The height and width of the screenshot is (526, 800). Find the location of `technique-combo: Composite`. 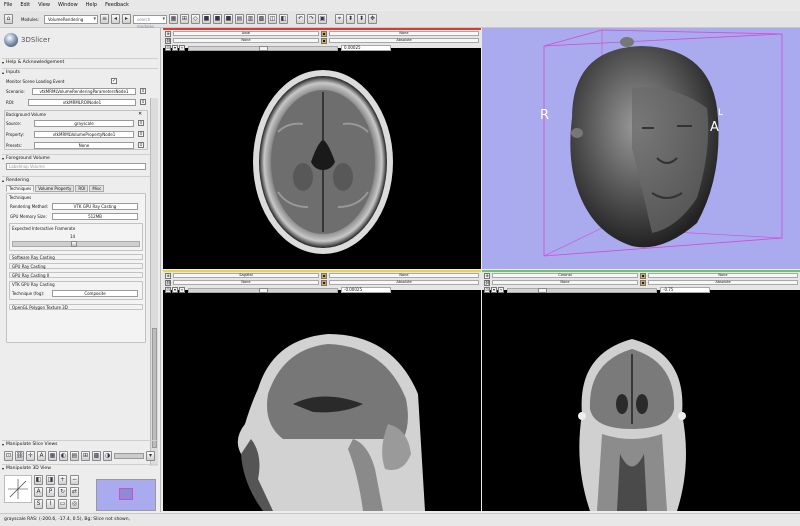

technique-combo: Composite is located at coordinates (95, 293).